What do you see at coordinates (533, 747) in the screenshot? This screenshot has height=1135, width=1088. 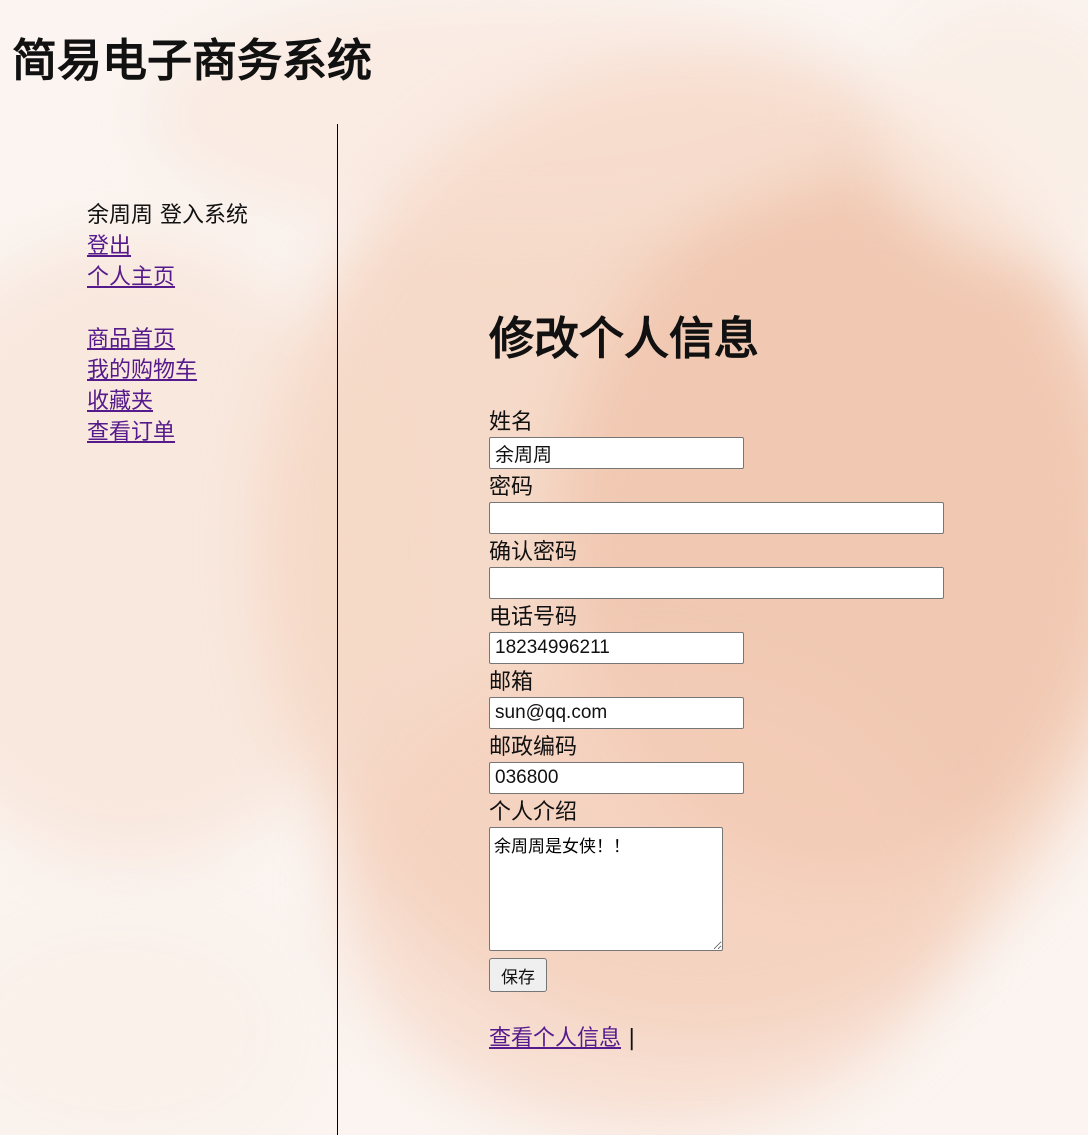 I see `postal-code-label: 邮政编码` at bounding box center [533, 747].